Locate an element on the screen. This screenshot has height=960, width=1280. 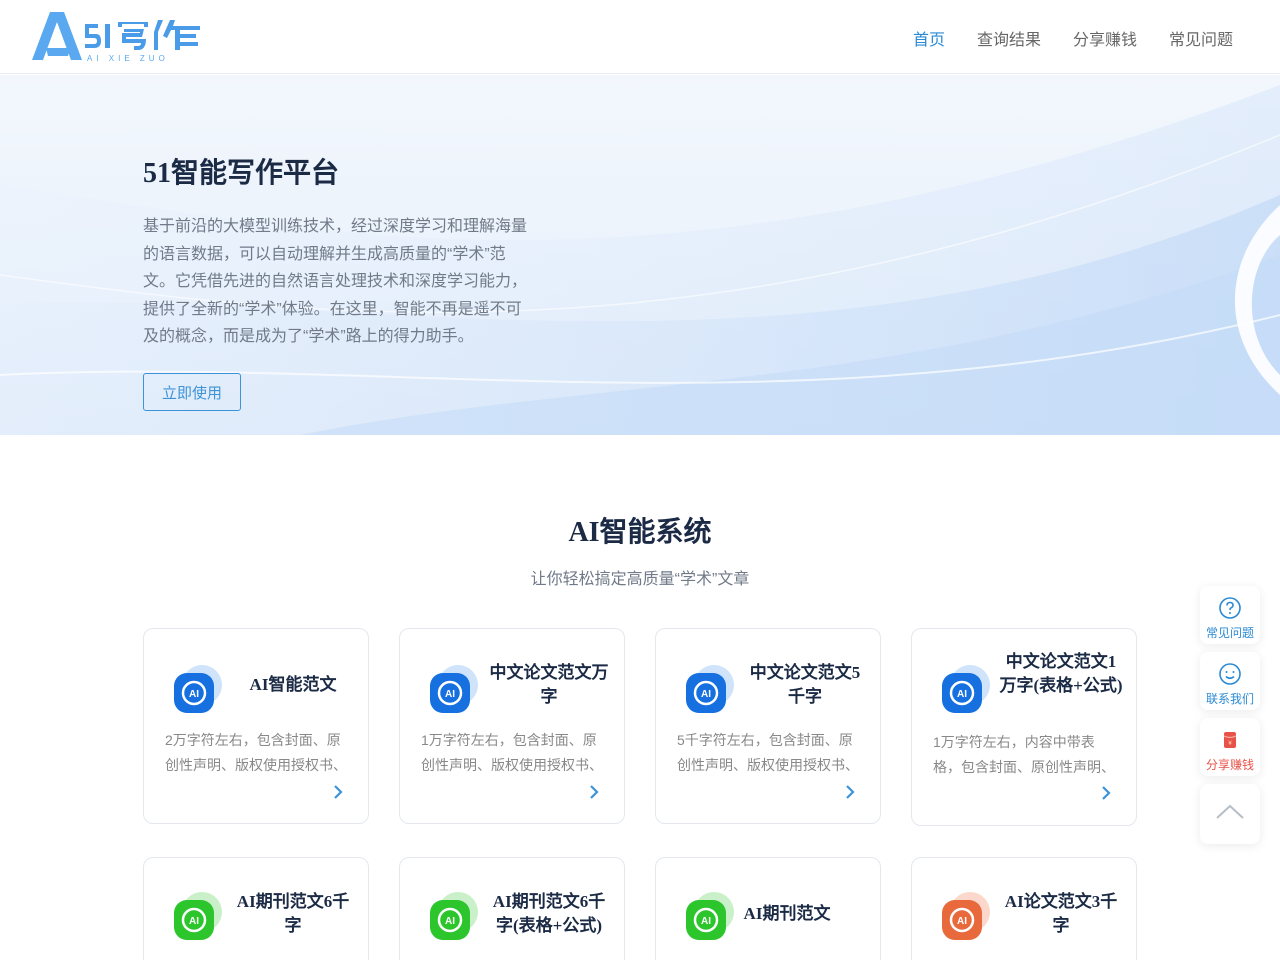
nav-query-results: 查询结果 is located at coordinates (1009, 38).